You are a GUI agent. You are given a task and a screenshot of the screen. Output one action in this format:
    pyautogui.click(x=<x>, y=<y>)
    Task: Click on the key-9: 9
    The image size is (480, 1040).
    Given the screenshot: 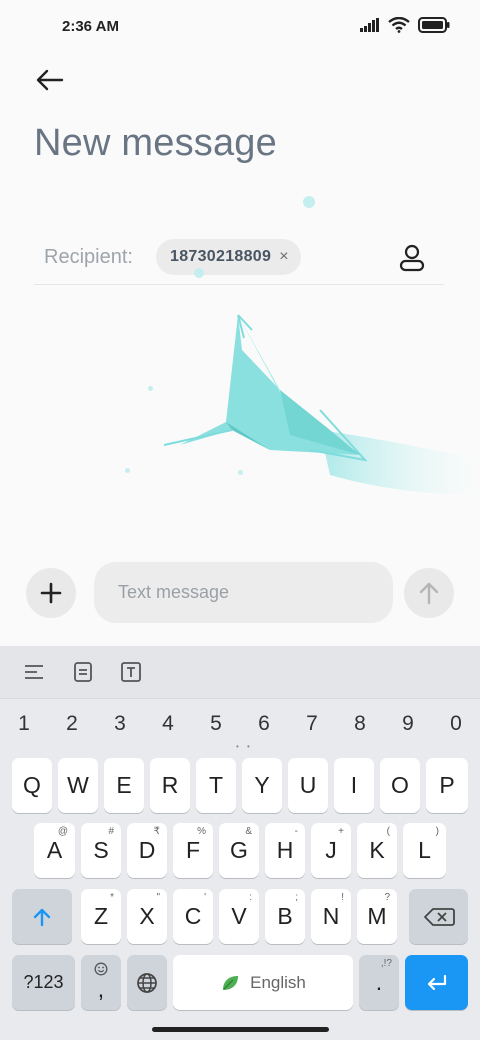 What is the action you would take?
    pyautogui.click(x=408, y=724)
    